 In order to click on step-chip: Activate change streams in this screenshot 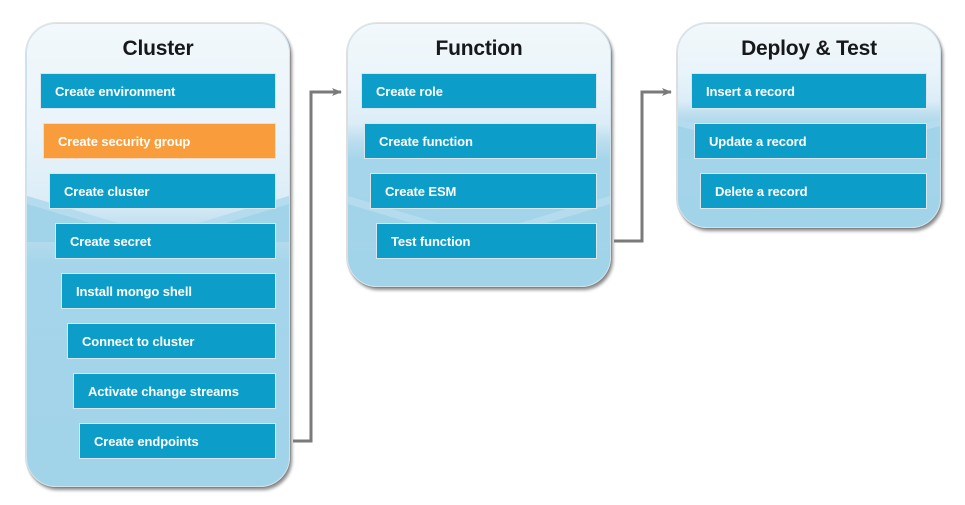, I will do `click(174, 391)`.